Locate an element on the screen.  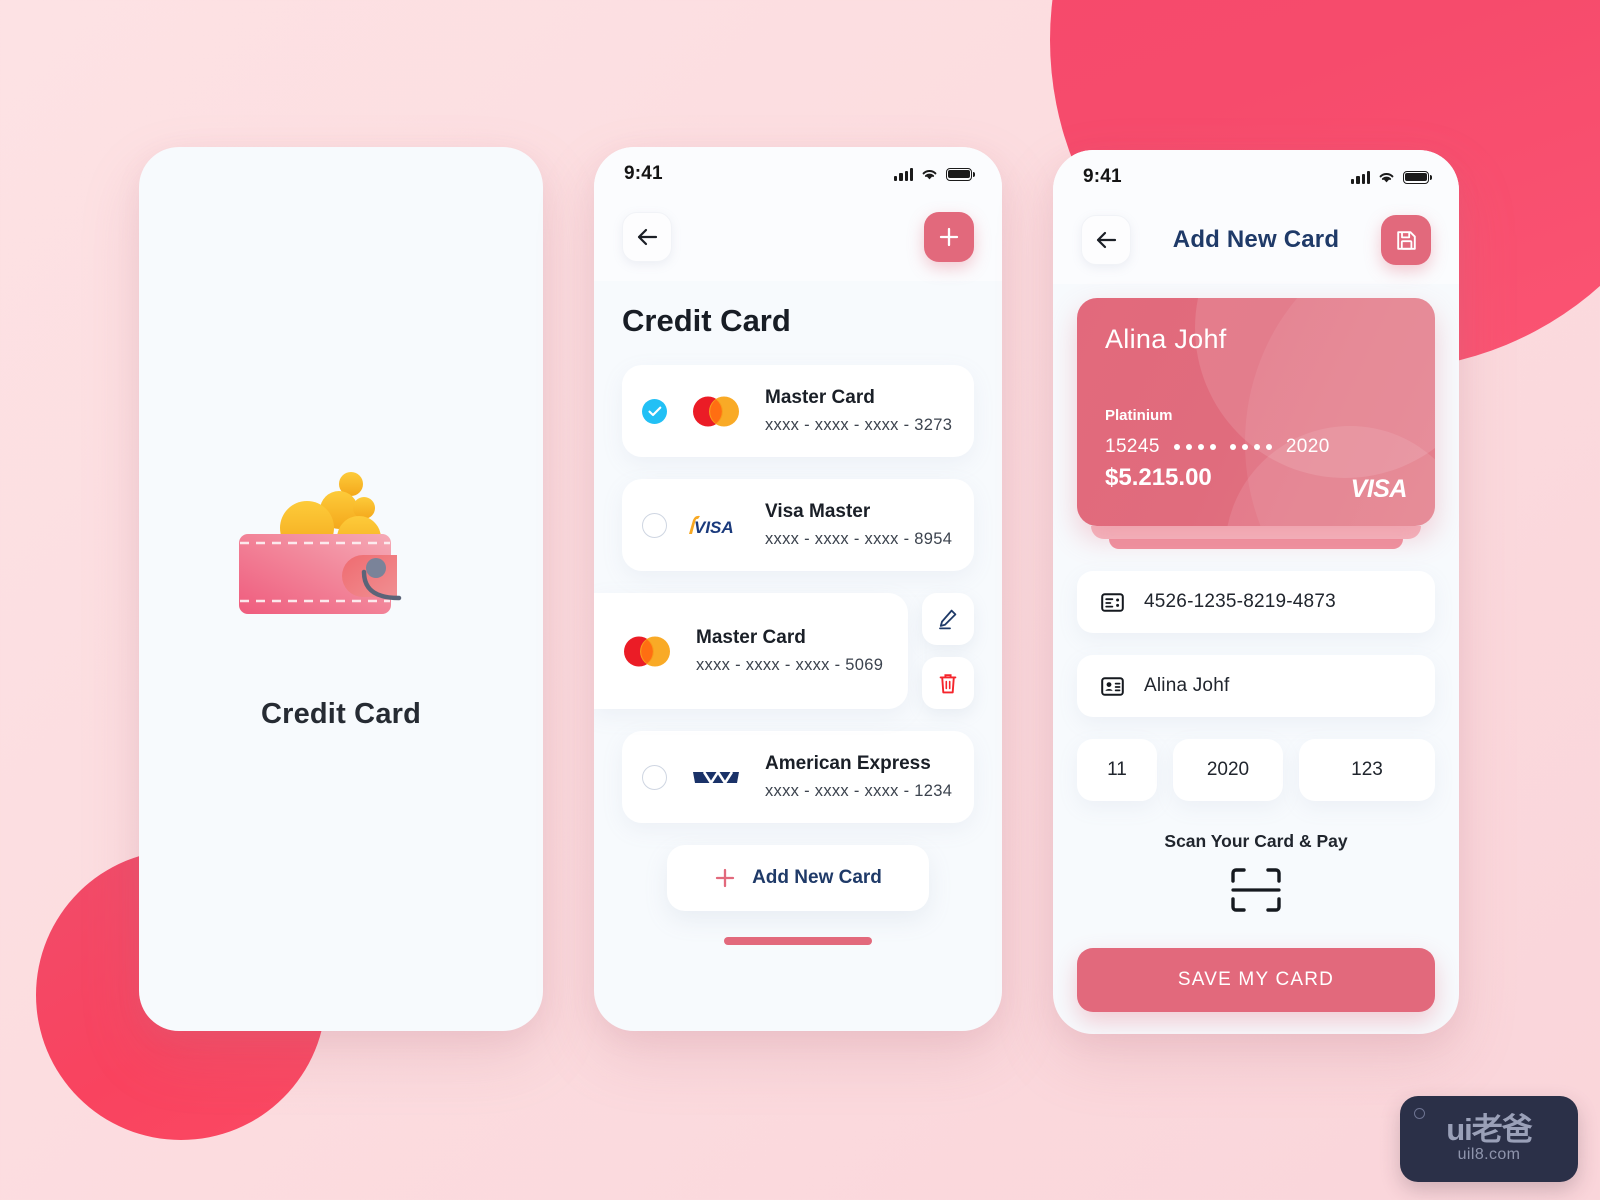
card-brand-label: American Express is located at coordinates (848, 763).